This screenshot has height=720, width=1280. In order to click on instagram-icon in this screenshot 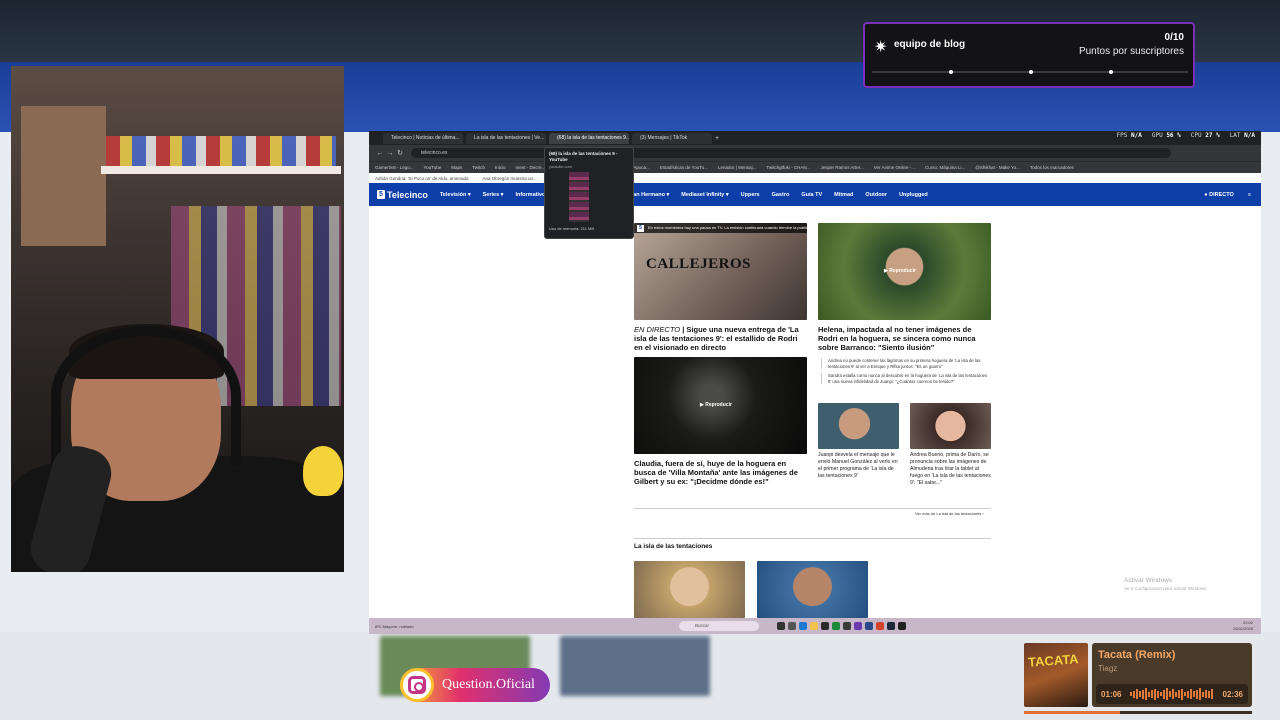, I will do `click(417, 685)`.